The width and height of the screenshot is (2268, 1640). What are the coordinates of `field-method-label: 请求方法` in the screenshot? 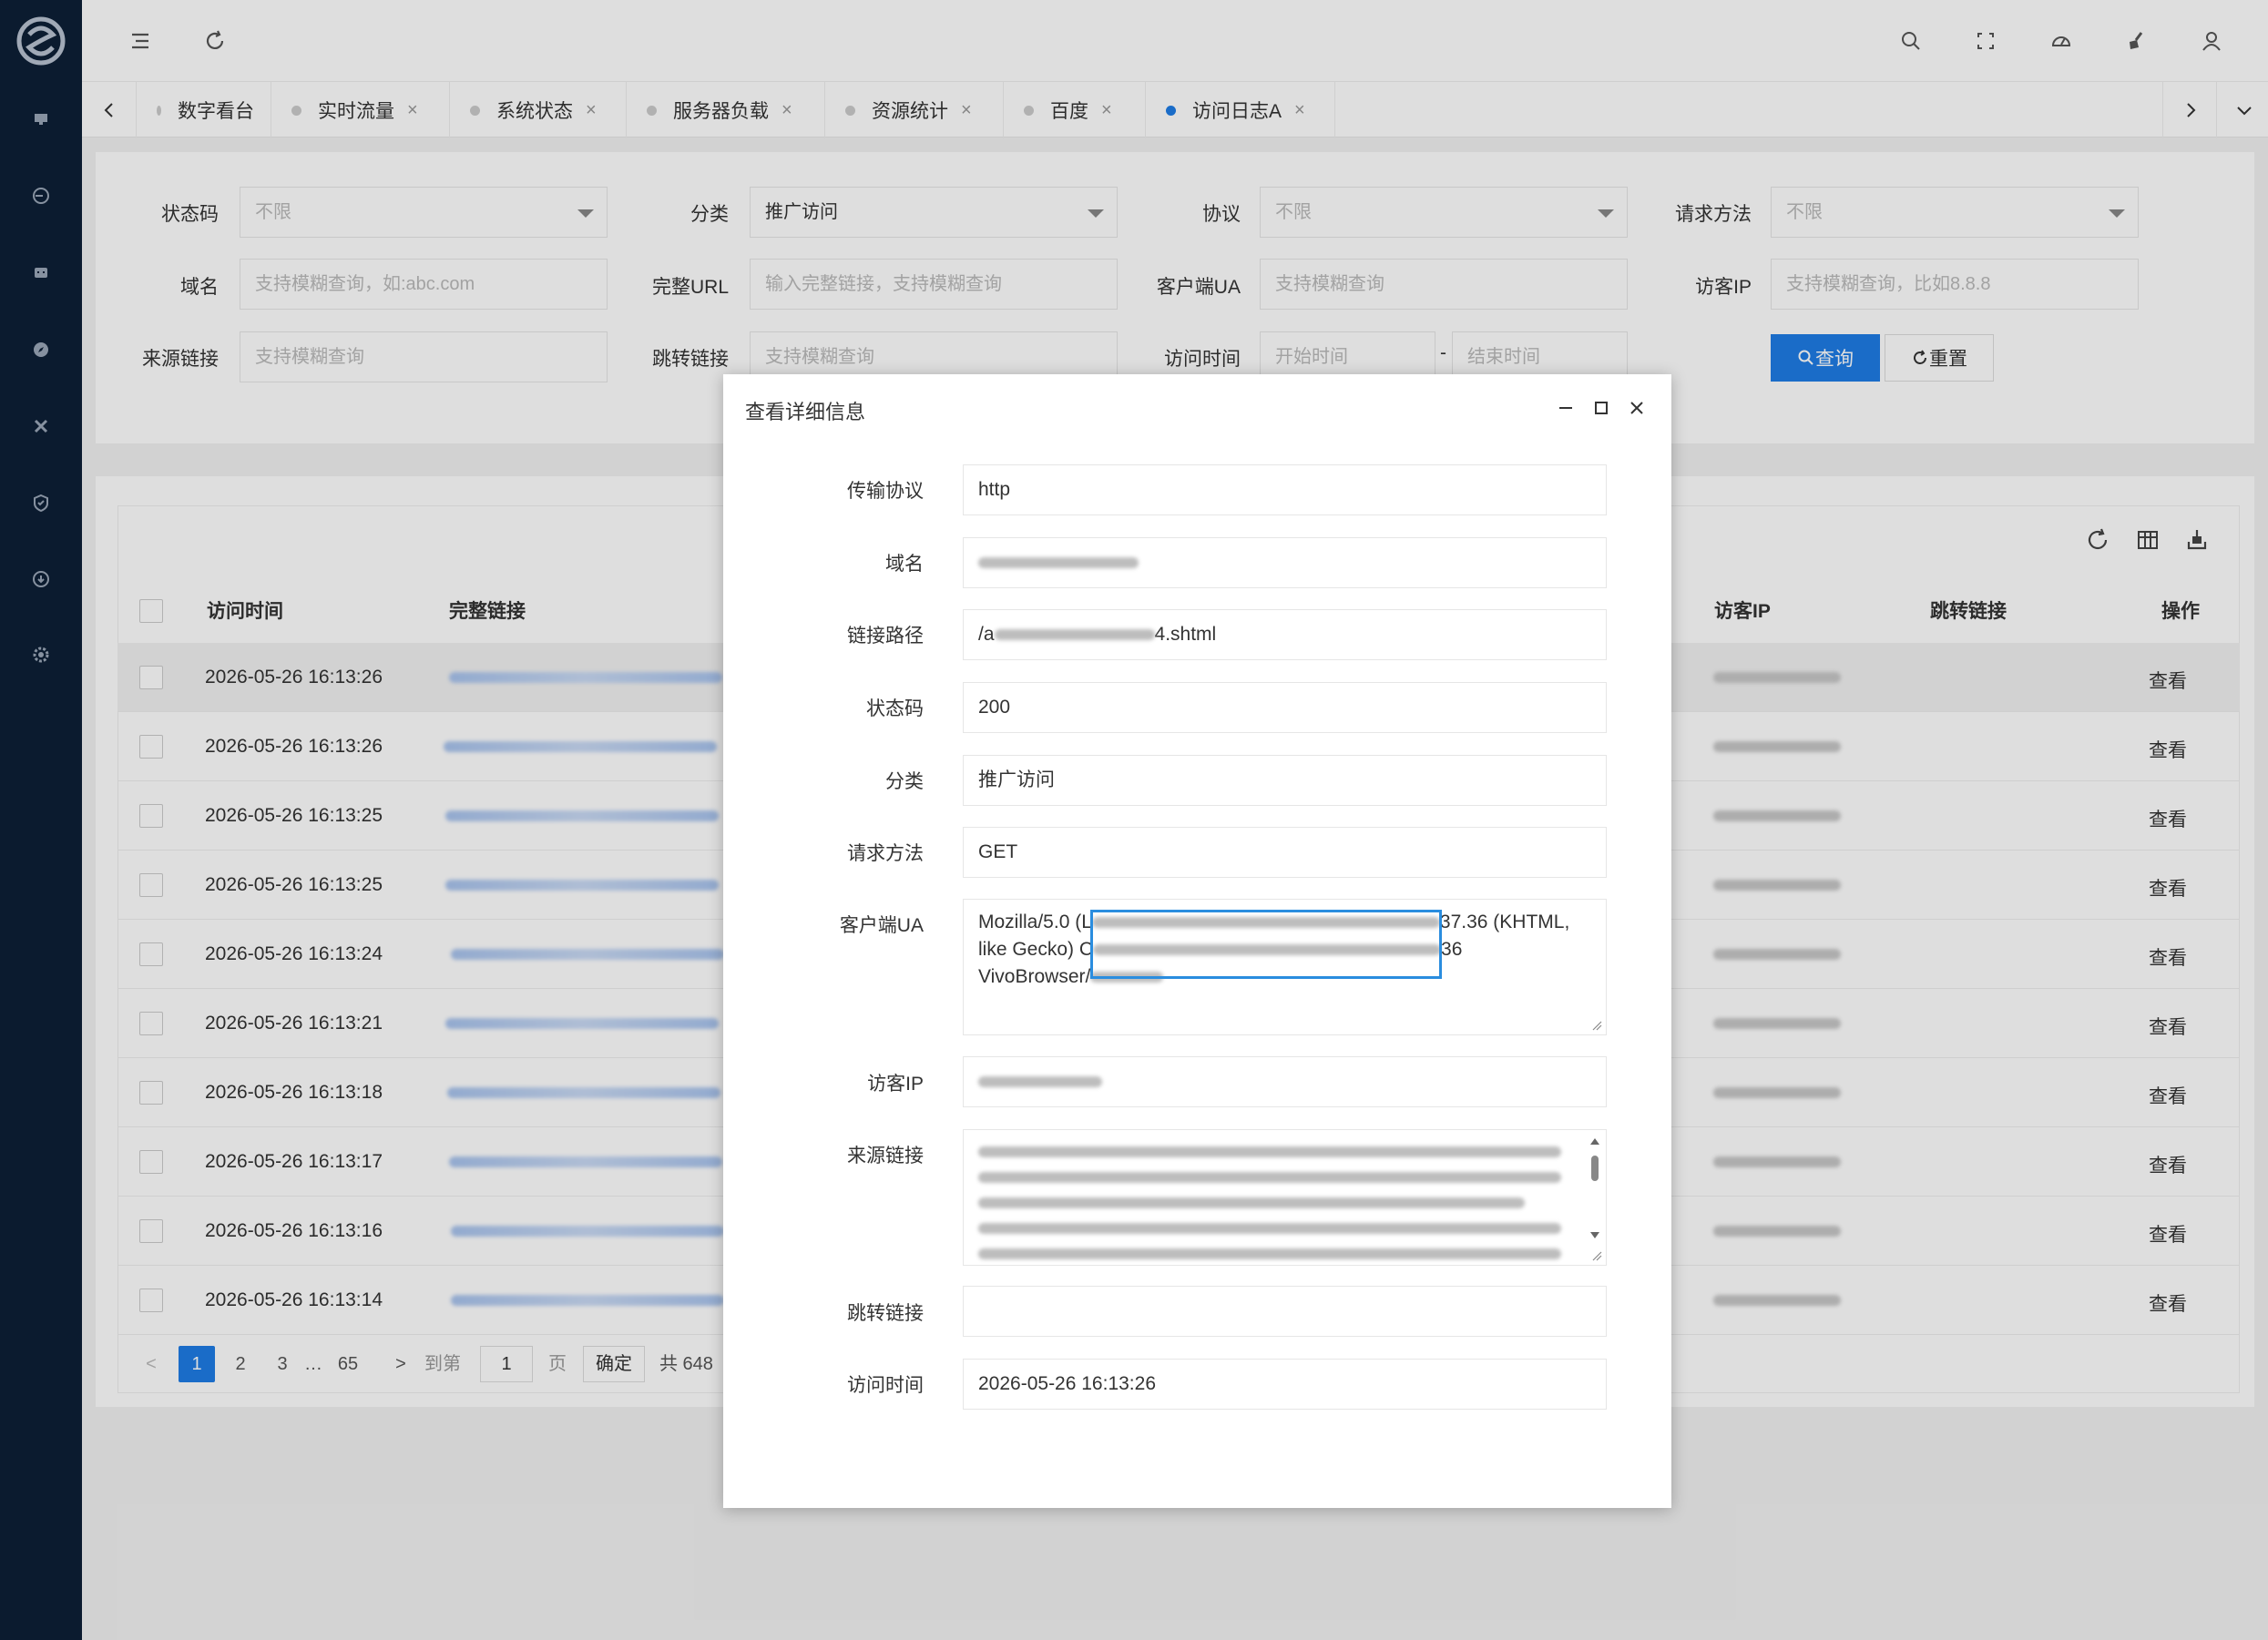 It's located at (886, 853).